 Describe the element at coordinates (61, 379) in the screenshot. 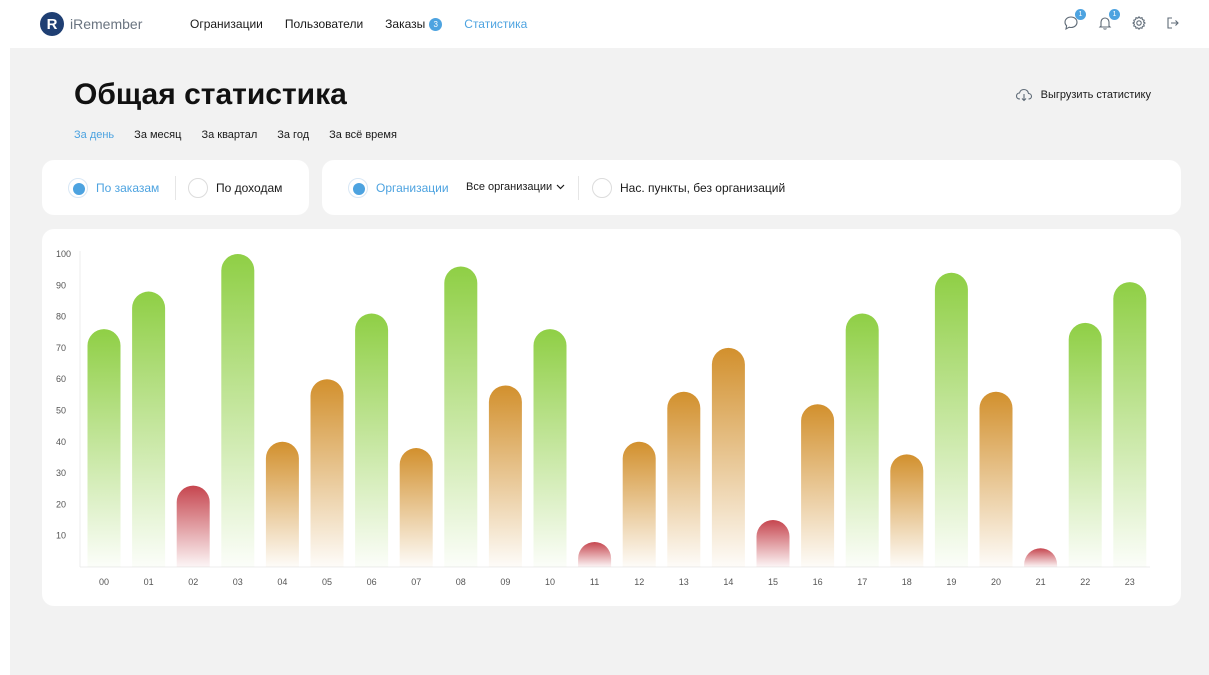

I see `y-tick-label: 60` at that location.